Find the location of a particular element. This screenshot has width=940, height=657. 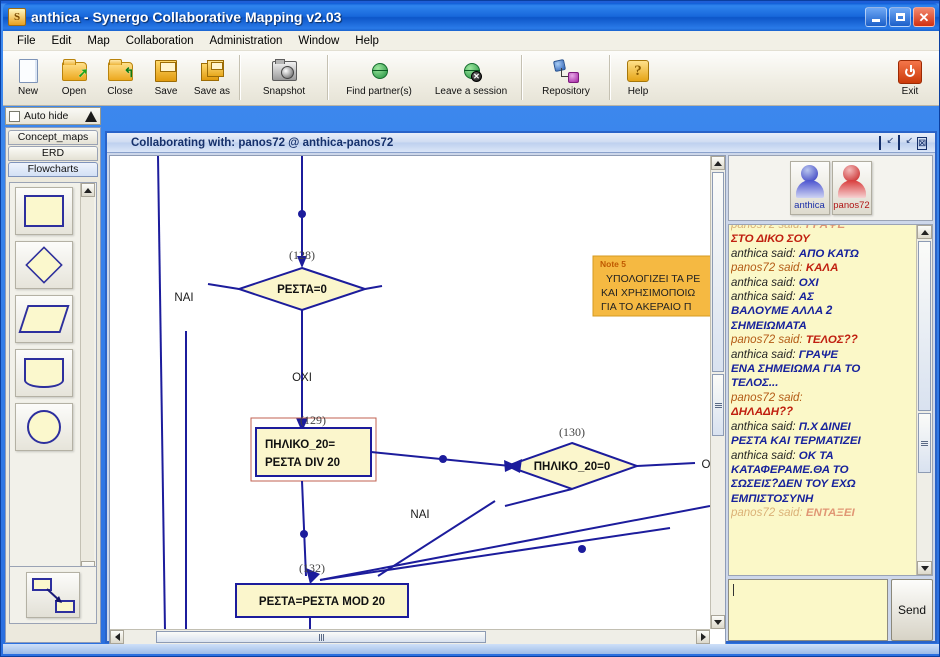

canvas-scroll-right-button is located at coordinates (703, 637).